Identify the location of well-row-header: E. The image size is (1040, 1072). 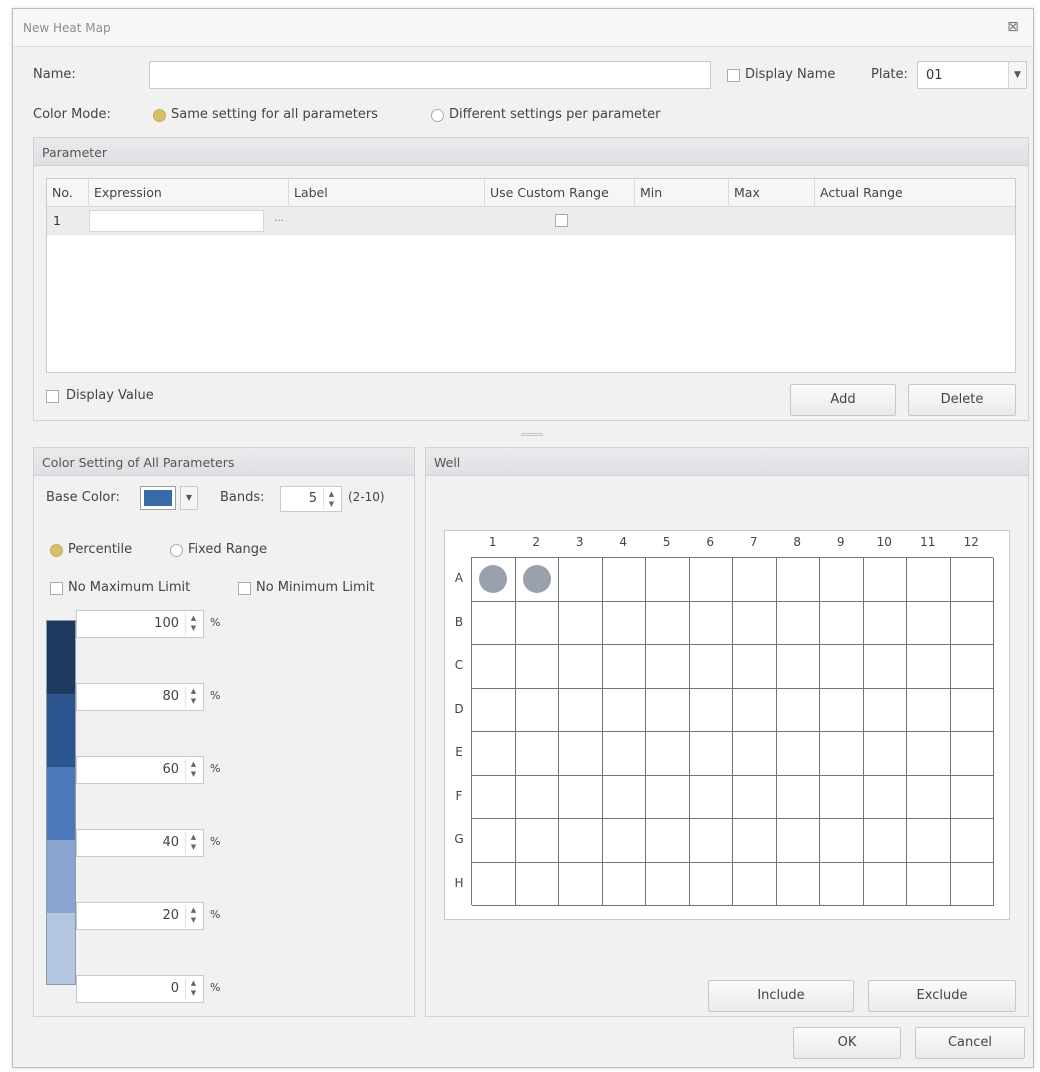
(459, 752).